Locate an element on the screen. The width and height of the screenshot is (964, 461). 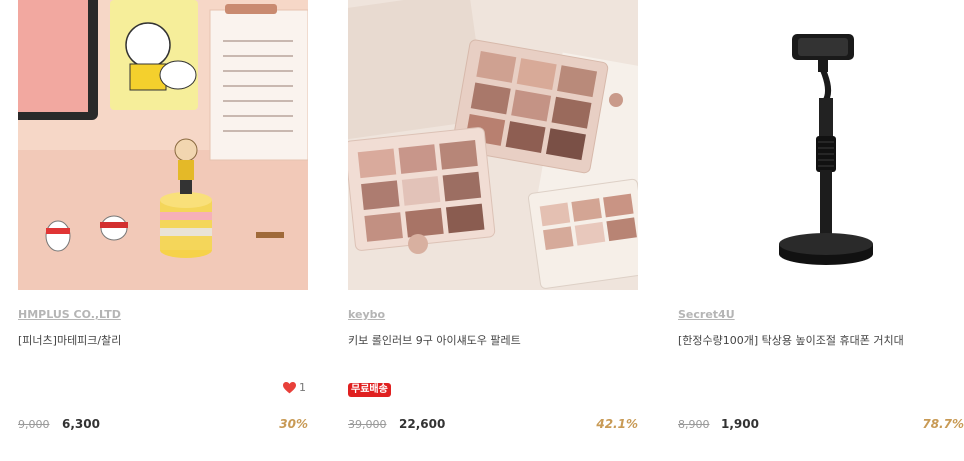
discount-rate: 42.1% is located at coordinates (617, 424).